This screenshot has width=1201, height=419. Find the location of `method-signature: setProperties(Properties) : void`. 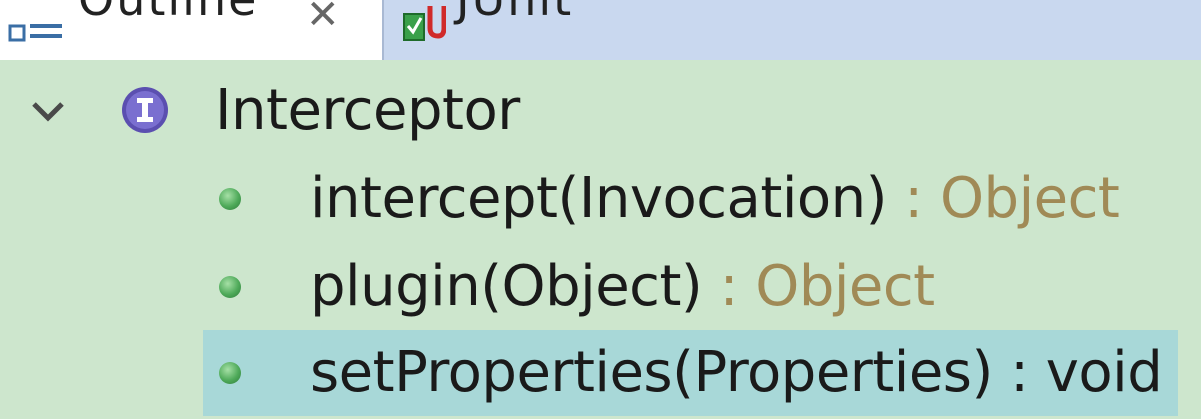

method-signature: setProperties(Properties) : void is located at coordinates (736, 373).